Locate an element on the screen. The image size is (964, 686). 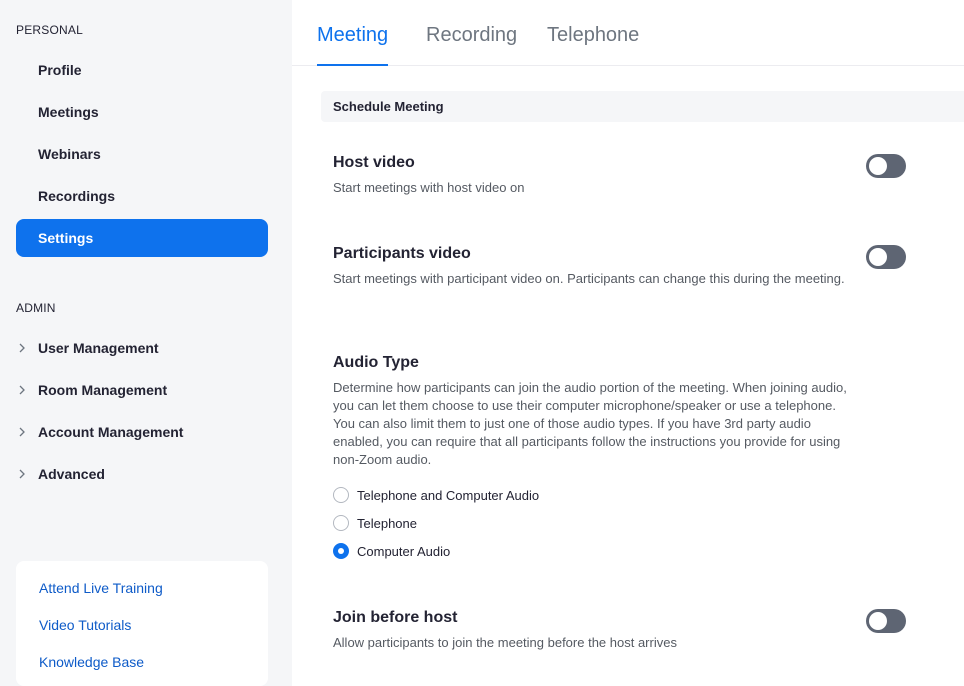
admin-section-title: ADMIN is located at coordinates (36, 308).